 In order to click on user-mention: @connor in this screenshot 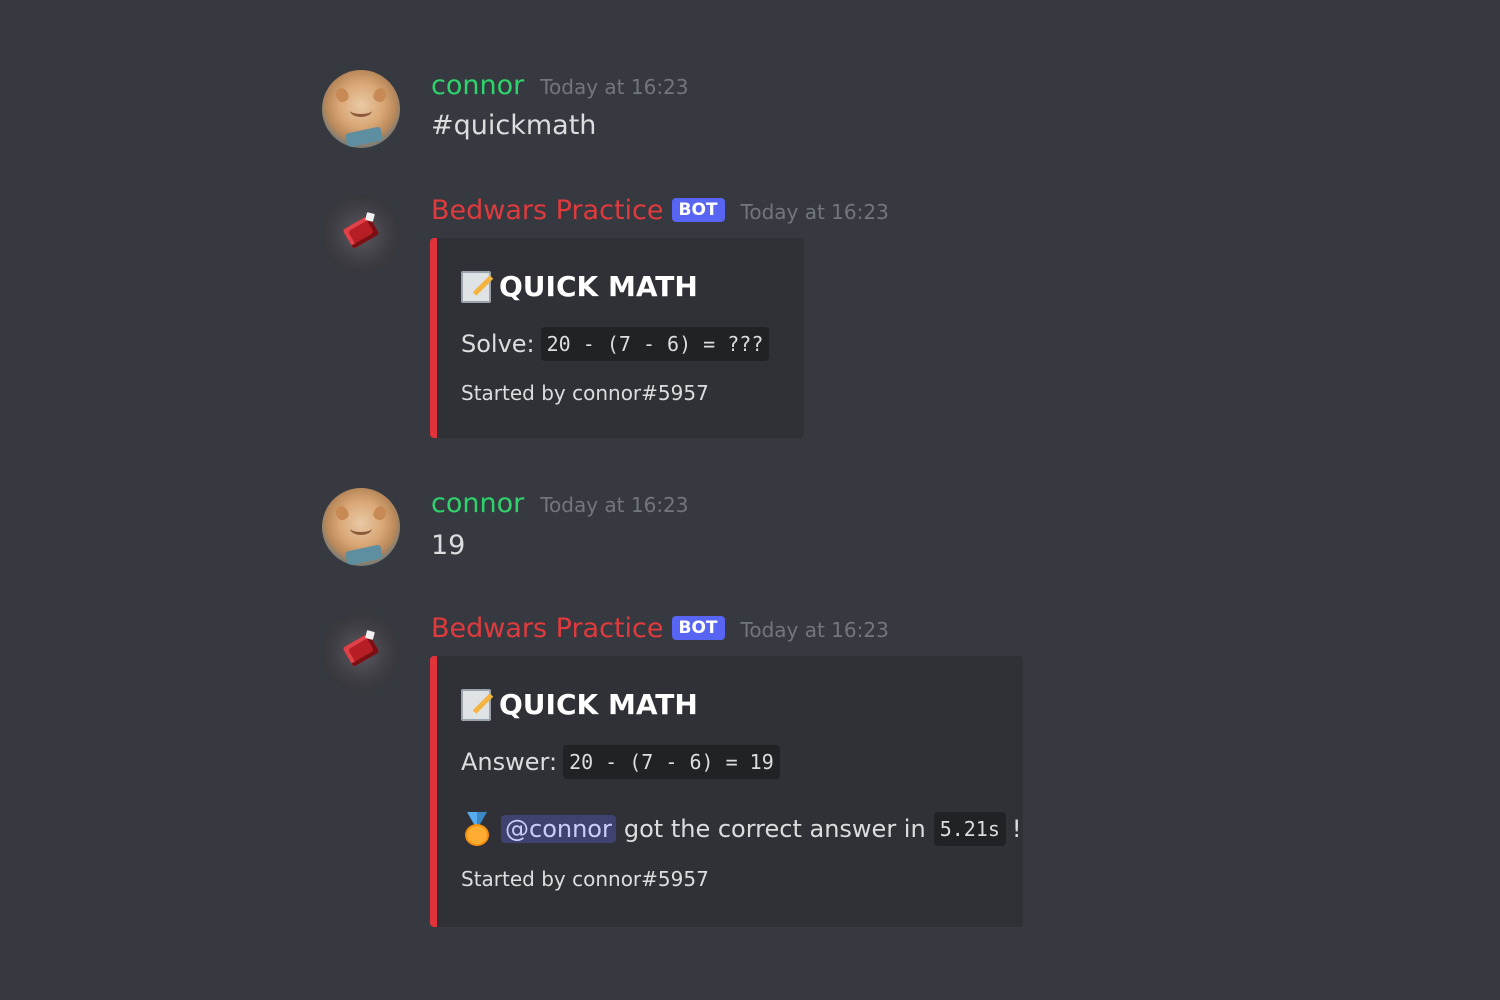, I will do `click(558, 829)`.